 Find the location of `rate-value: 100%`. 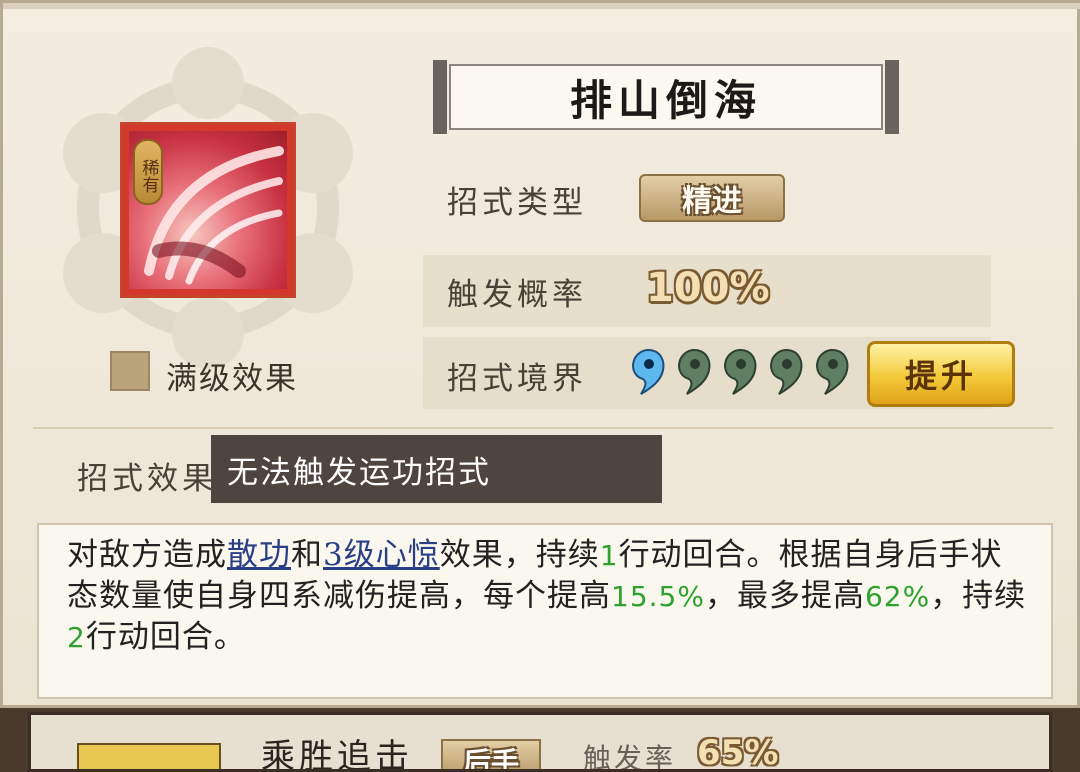

rate-value: 100% is located at coordinates (708, 288).